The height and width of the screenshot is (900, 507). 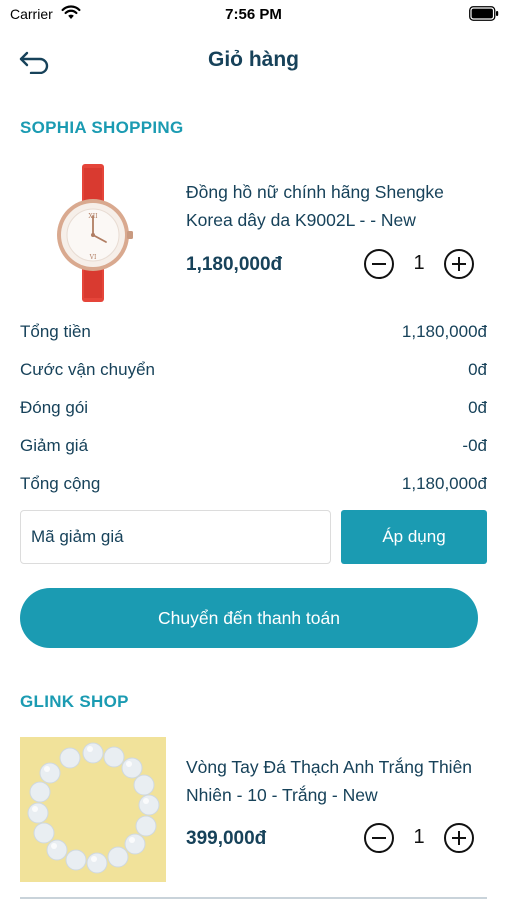 What do you see at coordinates (87, 369) in the screenshot?
I see `summary-label: Cước vận chuyển` at bounding box center [87, 369].